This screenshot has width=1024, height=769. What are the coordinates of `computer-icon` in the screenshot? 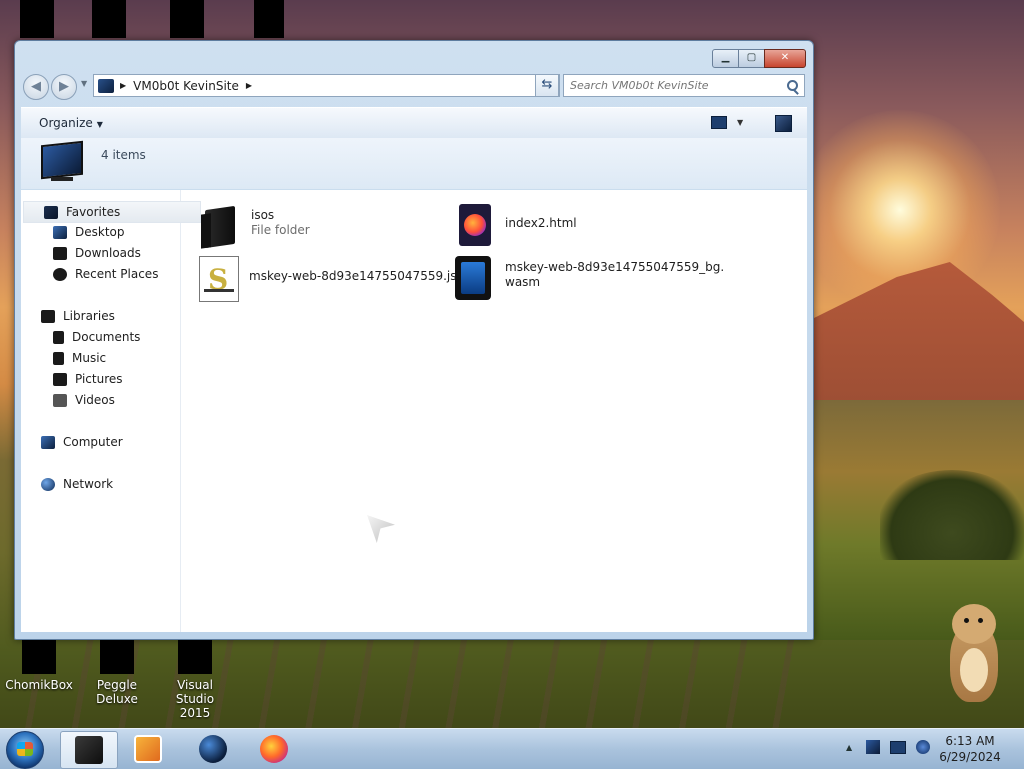 It's located at (61, 161).